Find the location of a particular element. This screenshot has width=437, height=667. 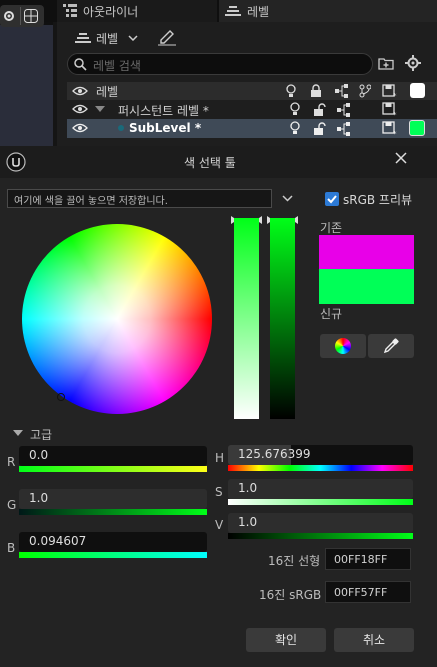

new-color-label: 신규 is located at coordinates (331, 314).